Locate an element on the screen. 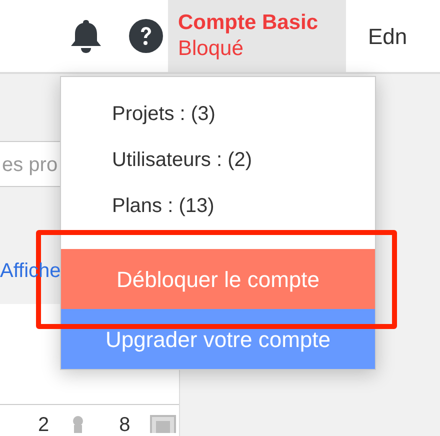 The width and height of the screenshot is (440, 436). bell-icon is located at coordinates (85, 36).